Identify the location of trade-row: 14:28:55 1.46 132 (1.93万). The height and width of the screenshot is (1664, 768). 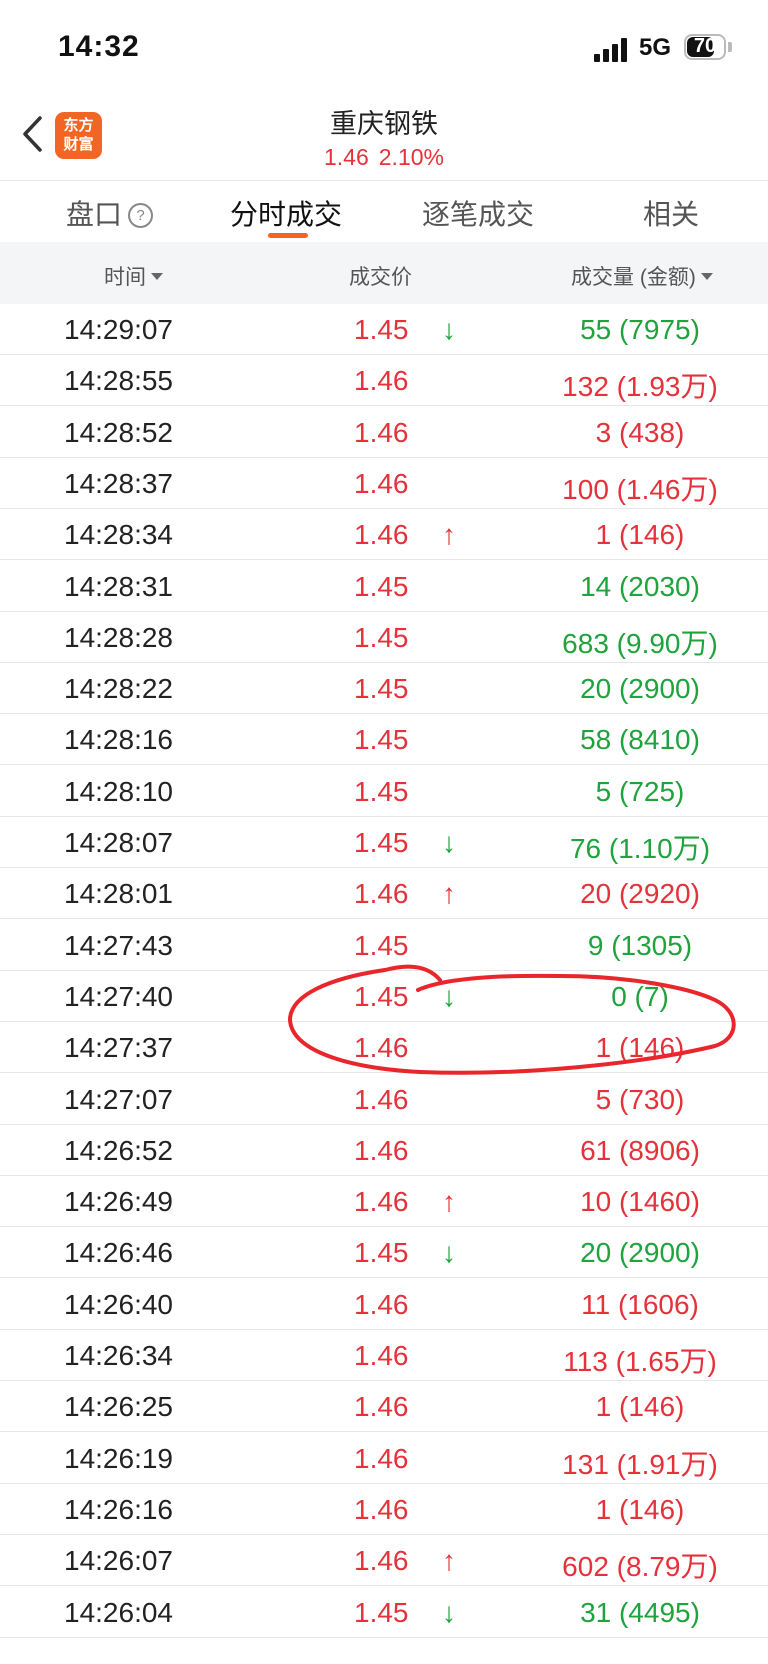
(384, 381).